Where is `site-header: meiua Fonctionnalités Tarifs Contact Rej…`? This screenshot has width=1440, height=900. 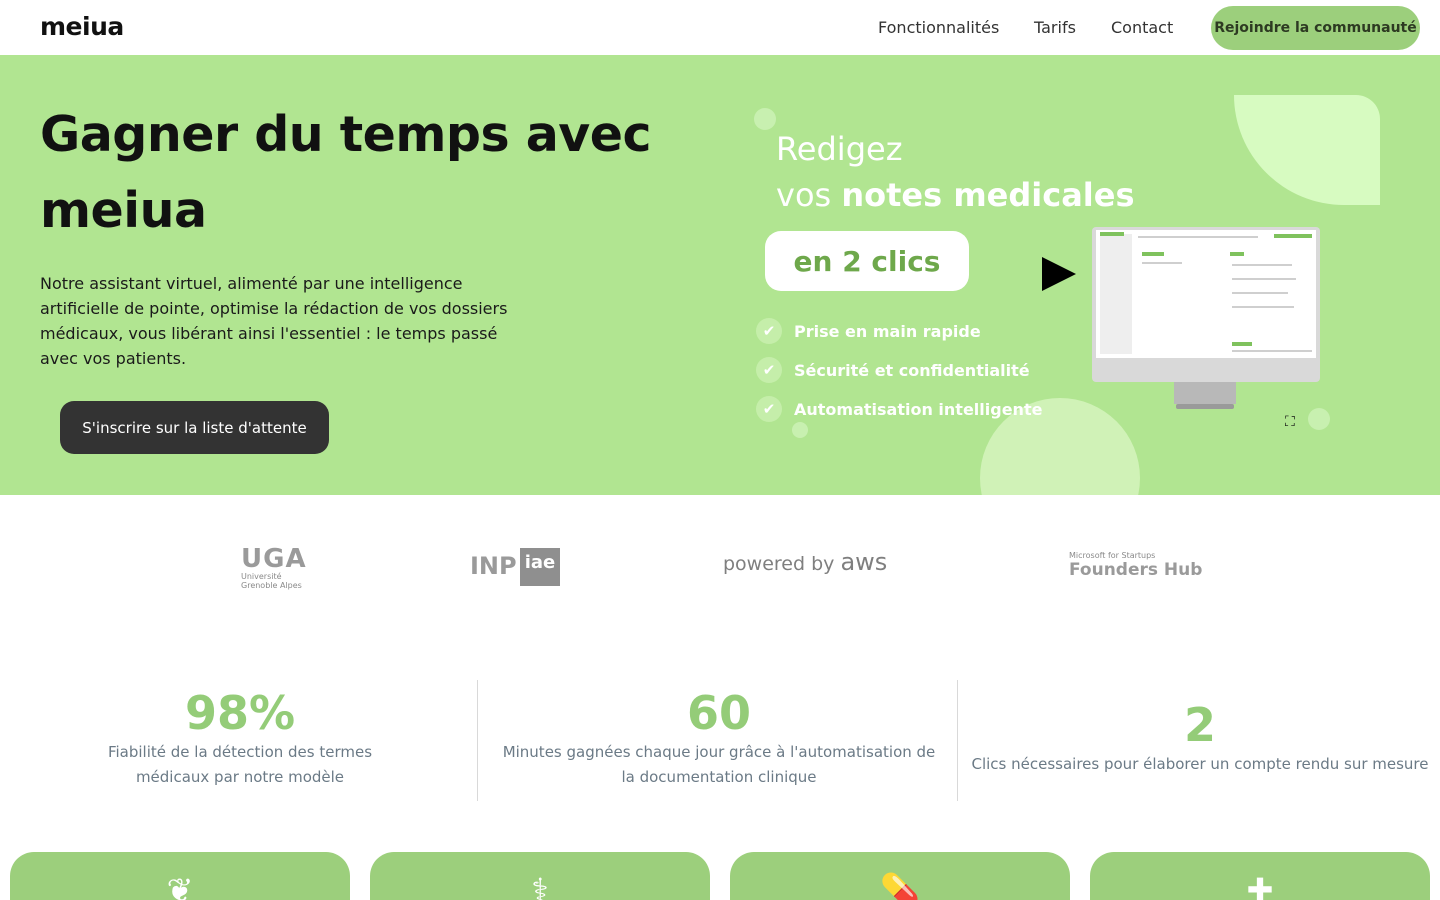
site-header: meiua Fonctionnalités Tarifs Contact Rej… is located at coordinates (720, 27).